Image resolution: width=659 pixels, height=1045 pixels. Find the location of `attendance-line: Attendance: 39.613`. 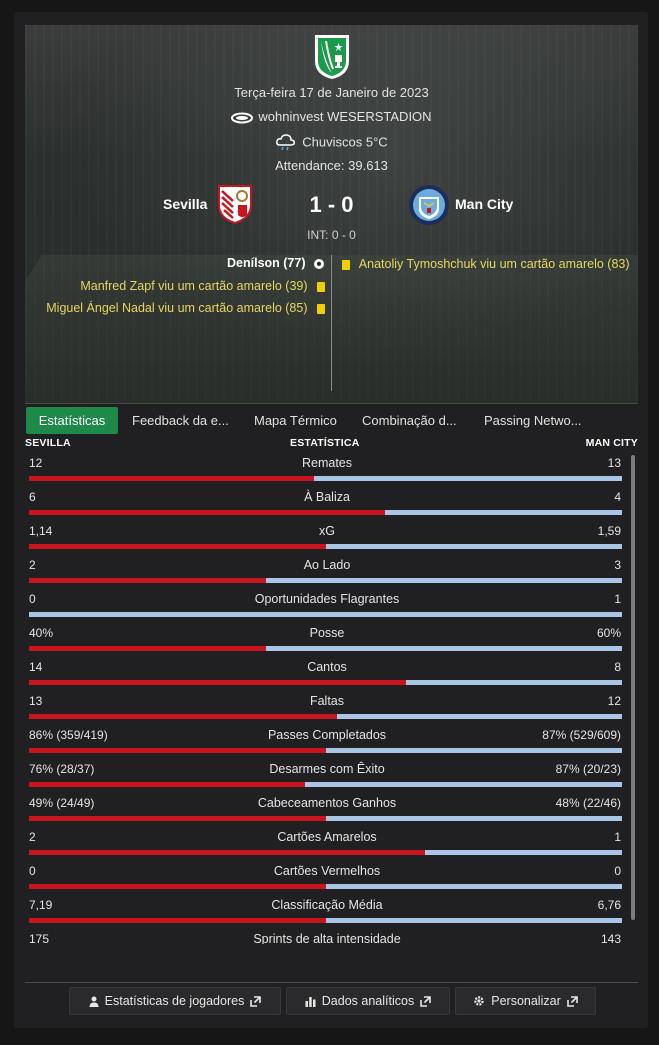

attendance-line: Attendance: 39.613 is located at coordinates (331, 165).